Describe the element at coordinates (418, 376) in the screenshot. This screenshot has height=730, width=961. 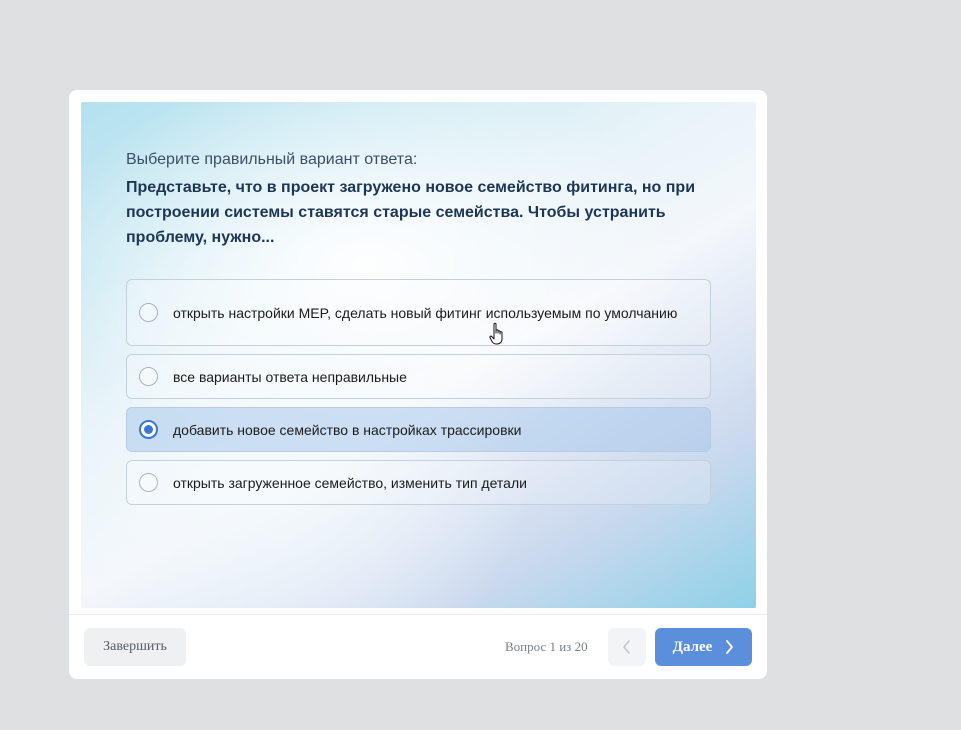
I see `answer-option: все варианты ответа неправильные` at that location.